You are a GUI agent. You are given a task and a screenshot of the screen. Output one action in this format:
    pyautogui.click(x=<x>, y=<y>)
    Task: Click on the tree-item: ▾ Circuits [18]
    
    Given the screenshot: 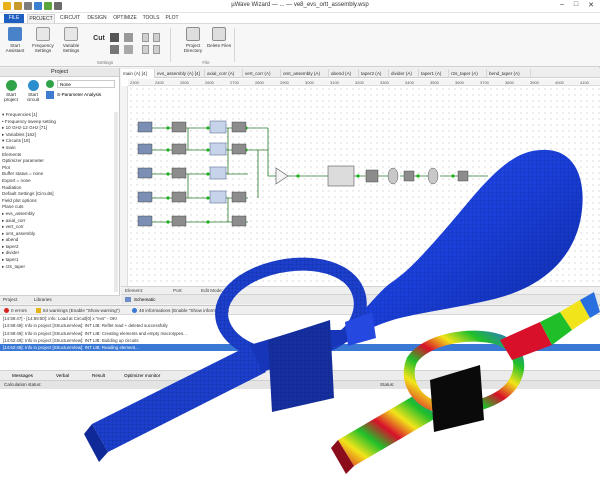 What is the action you would take?
    pyautogui.click(x=59, y=141)
    